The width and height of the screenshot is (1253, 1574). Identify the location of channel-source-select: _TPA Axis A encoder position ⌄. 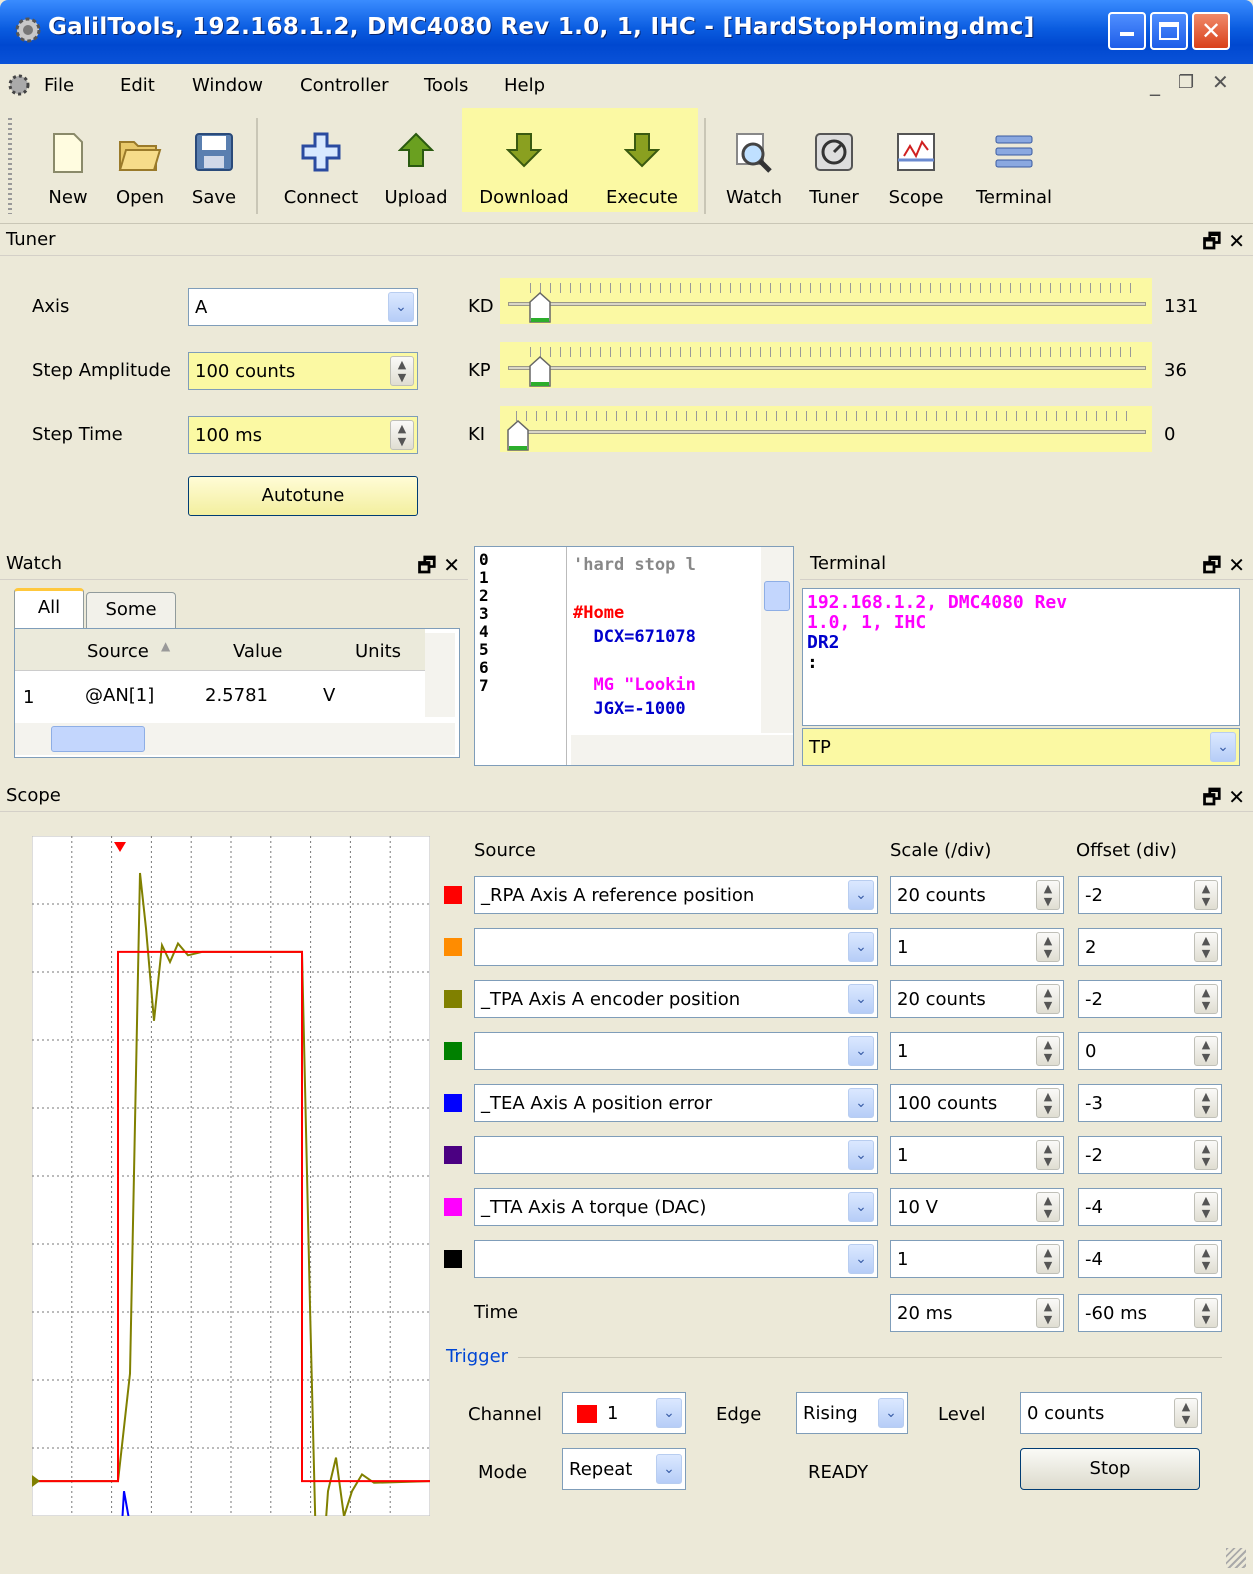
(676, 999).